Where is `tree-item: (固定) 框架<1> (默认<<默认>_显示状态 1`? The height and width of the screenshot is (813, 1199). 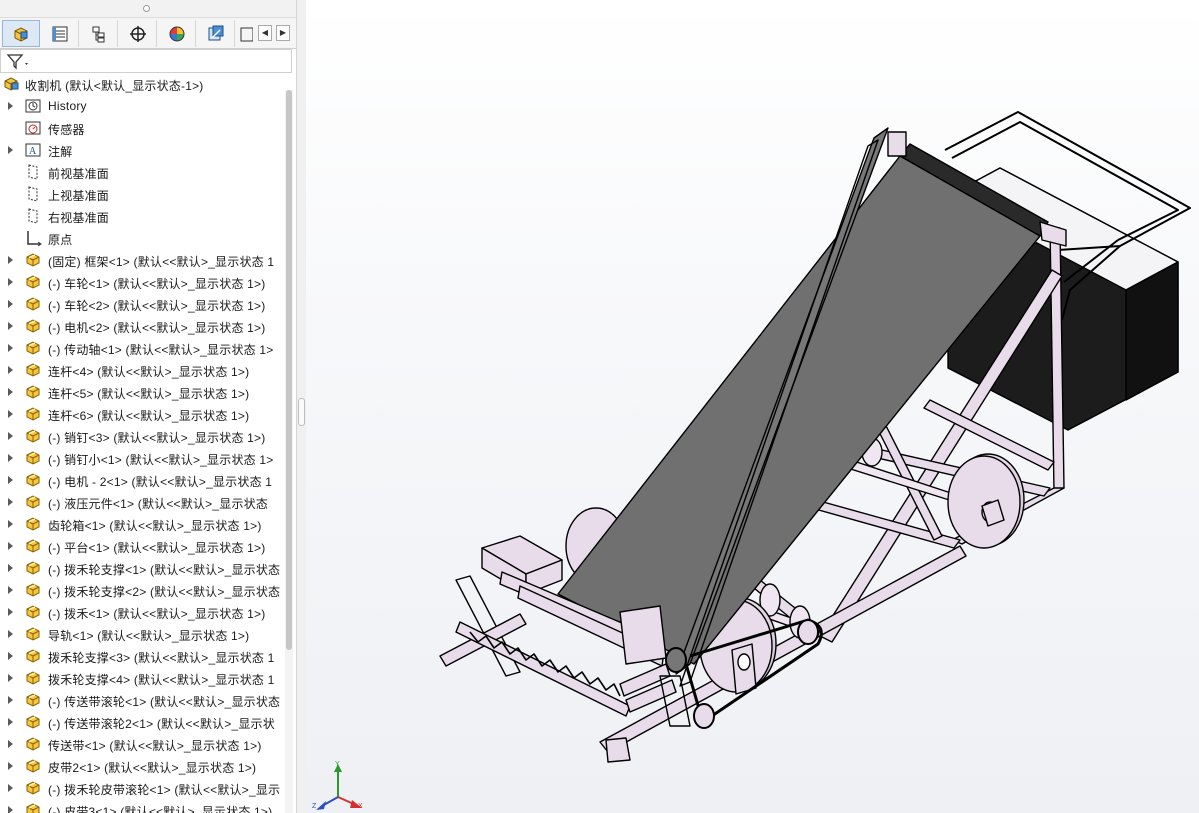
tree-item: (固定) 框架<1> (默认<<默认>_显示状态 1 is located at coordinates (142, 260).